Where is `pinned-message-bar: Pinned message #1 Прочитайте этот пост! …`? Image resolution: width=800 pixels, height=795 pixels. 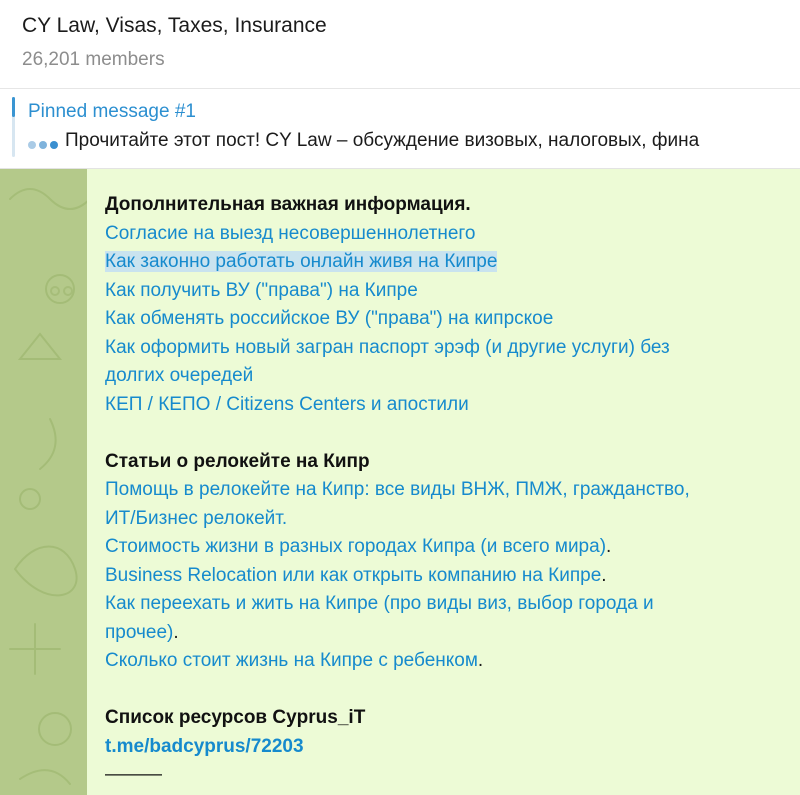 pinned-message-bar: Pinned message #1 Прочитайте этот пост! … is located at coordinates (400, 129).